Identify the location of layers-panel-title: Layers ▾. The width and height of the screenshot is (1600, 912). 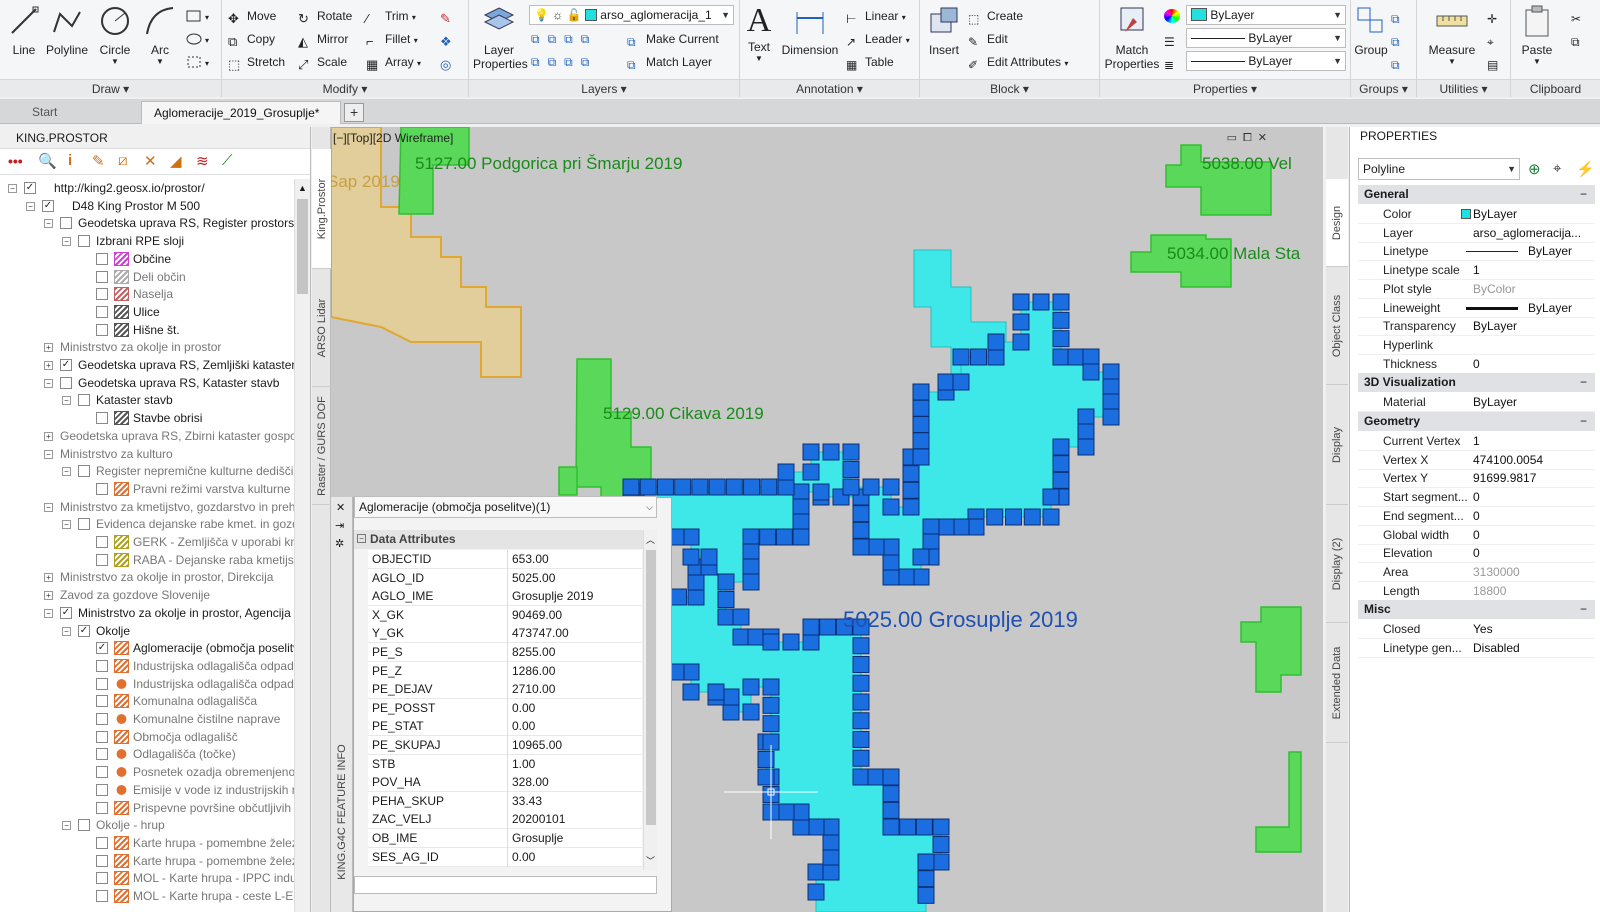
(604, 88).